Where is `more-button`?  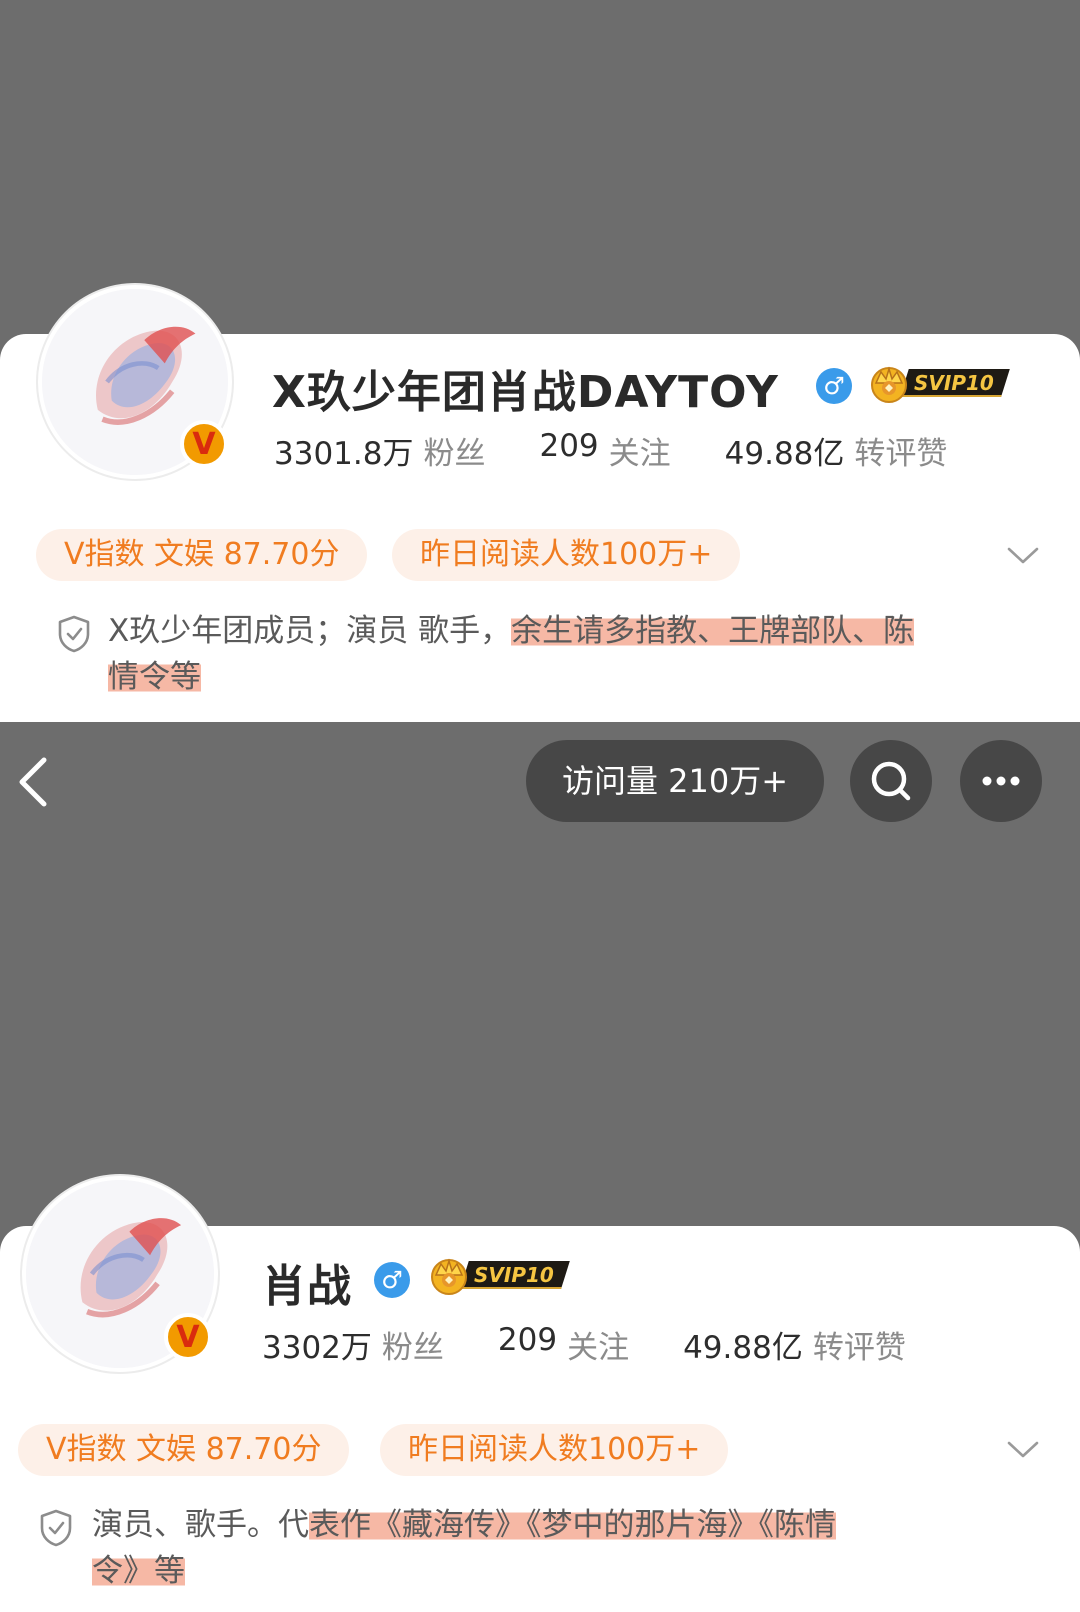
more-button is located at coordinates (1001, 781).